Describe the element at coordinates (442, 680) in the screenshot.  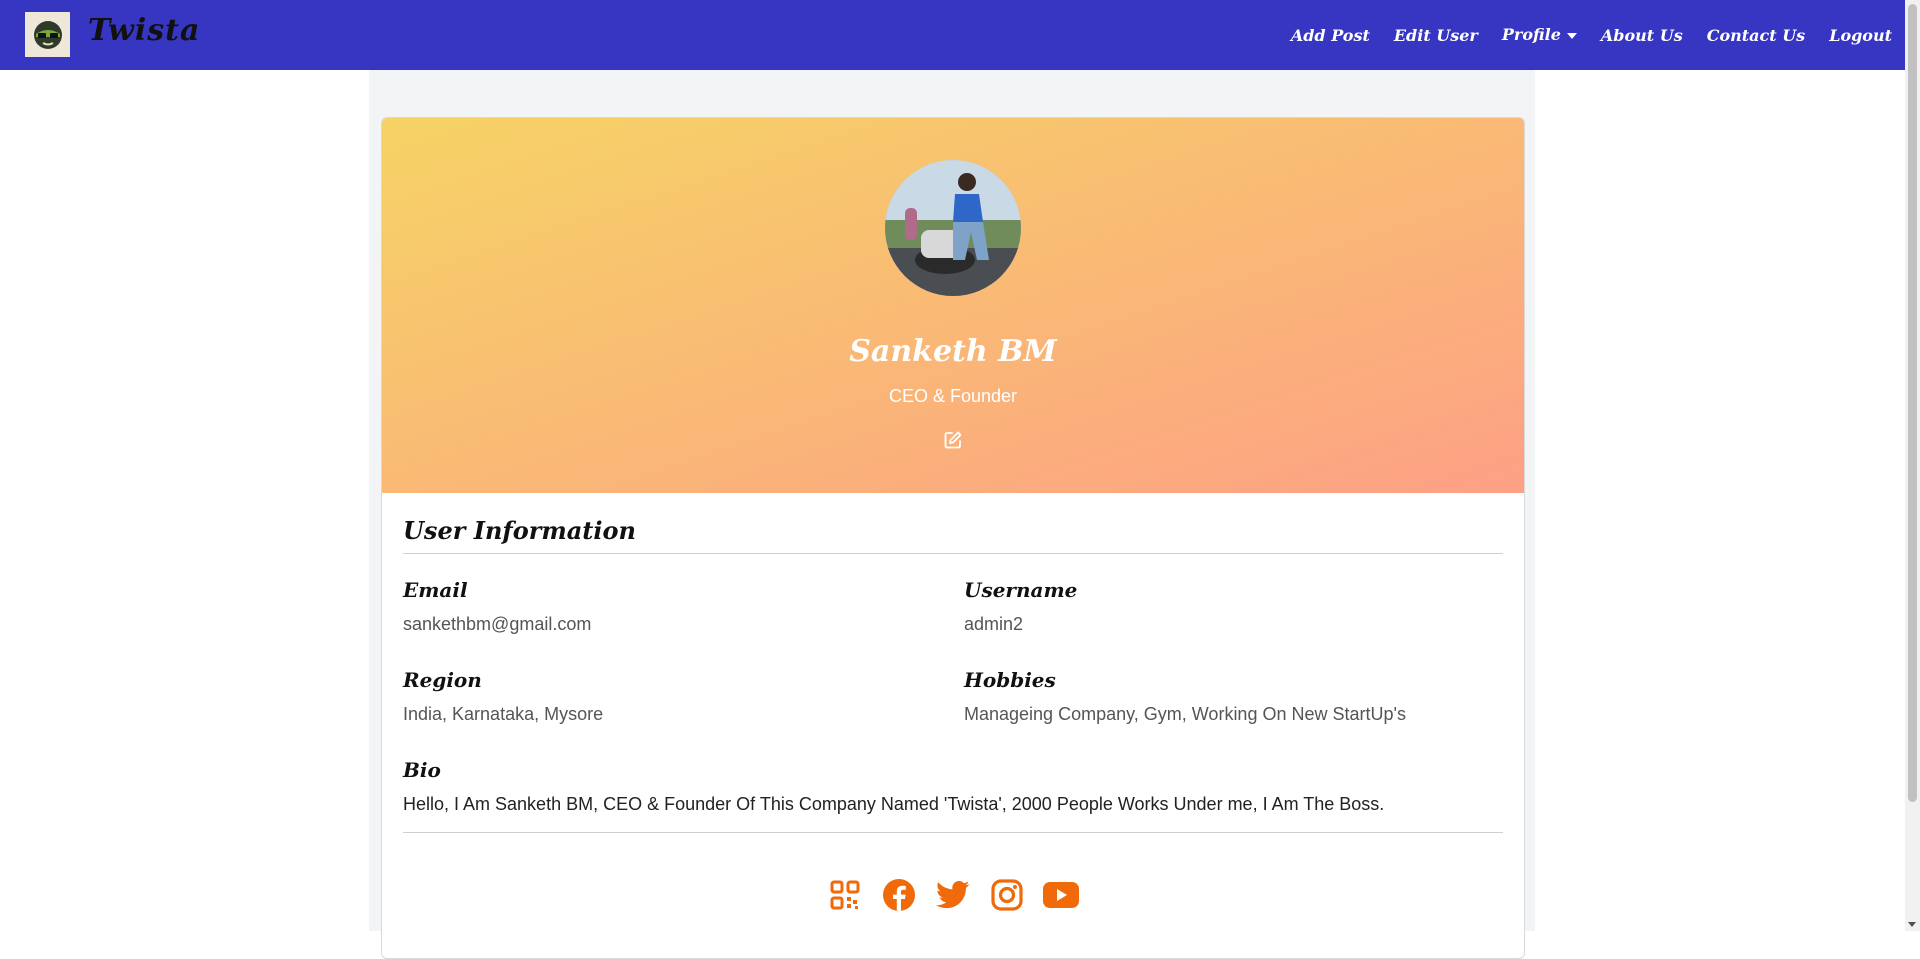
I see `region-label: Region` at that location.